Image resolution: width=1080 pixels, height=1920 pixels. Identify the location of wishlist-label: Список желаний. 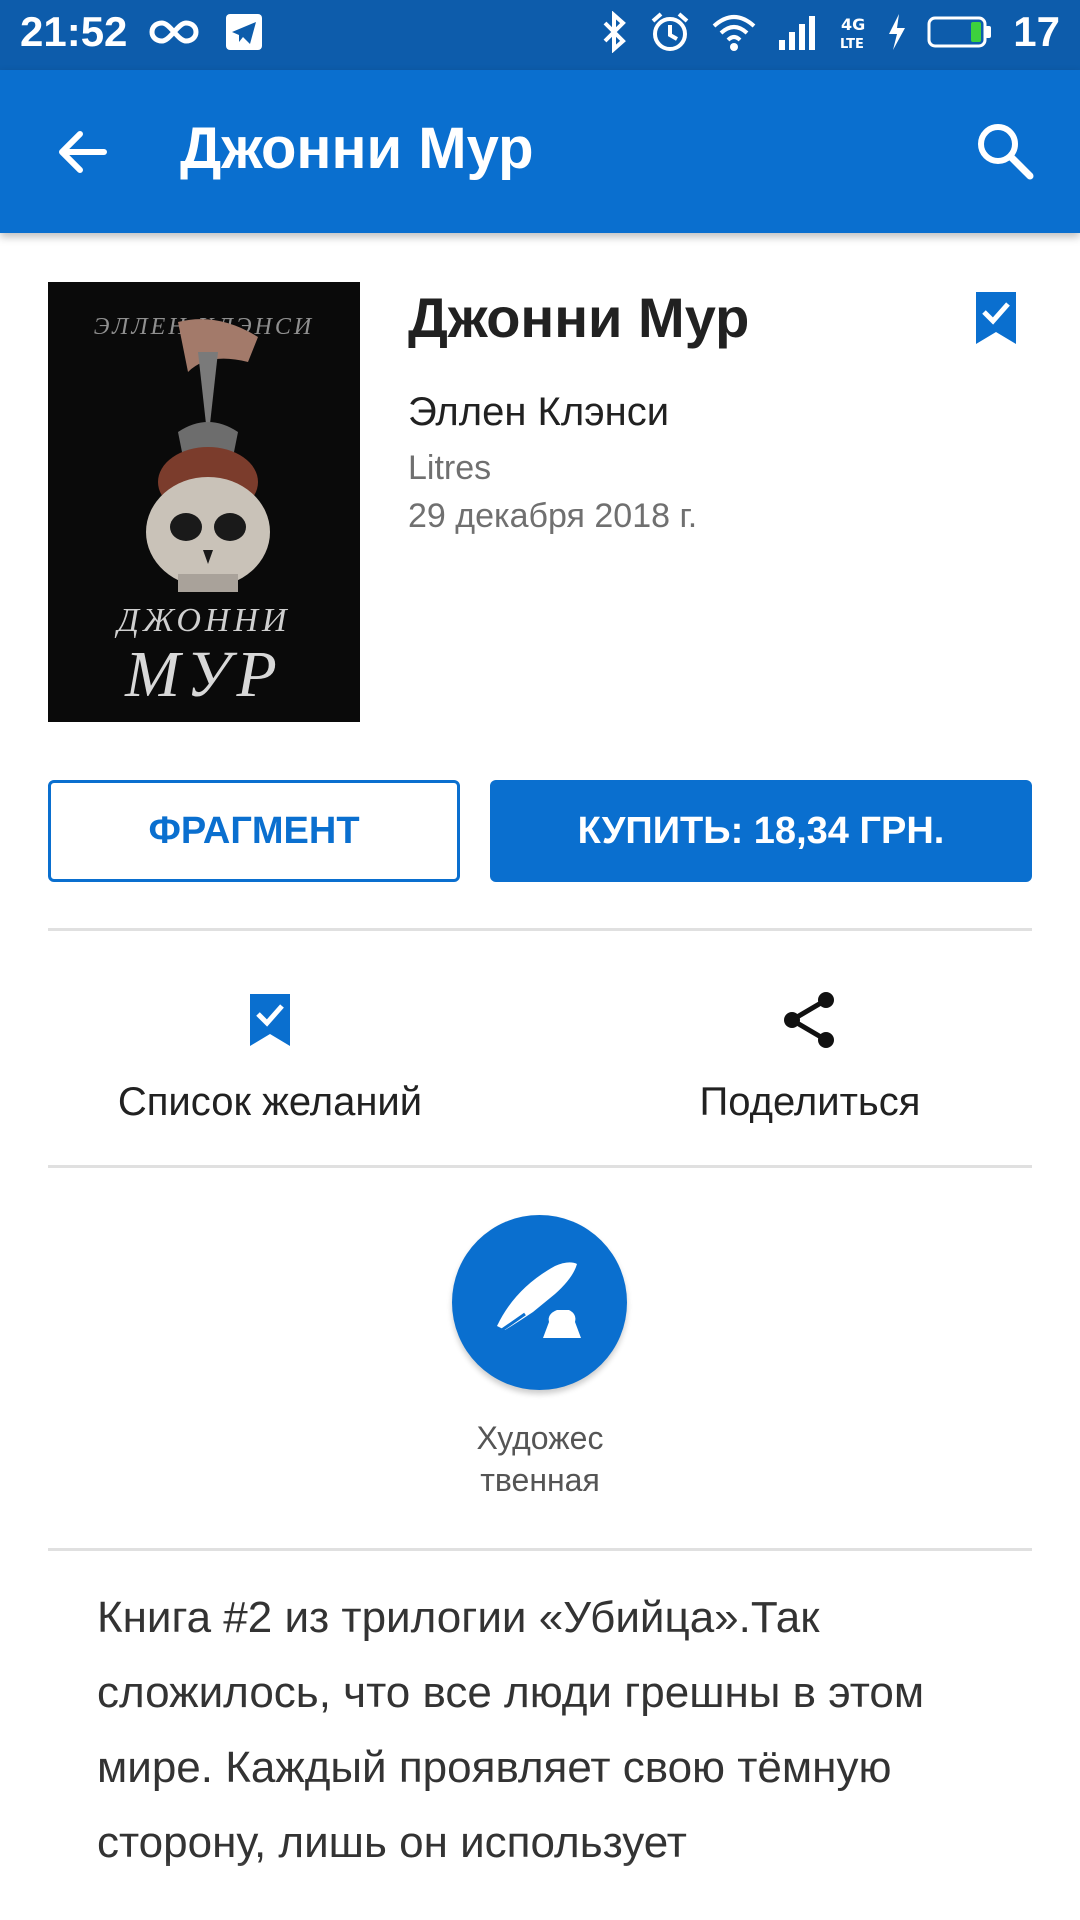
(270, 1102).